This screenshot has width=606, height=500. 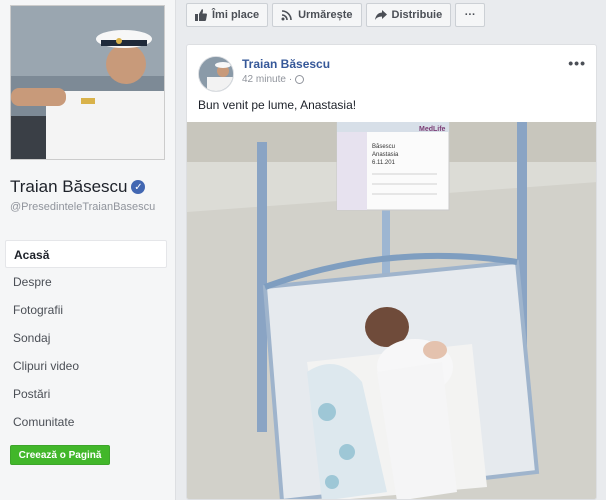 What do you see at coordinates (236, 15) in the screenshot?
I see `like-page-label: Îmi place` at bounding box center [236, 15].